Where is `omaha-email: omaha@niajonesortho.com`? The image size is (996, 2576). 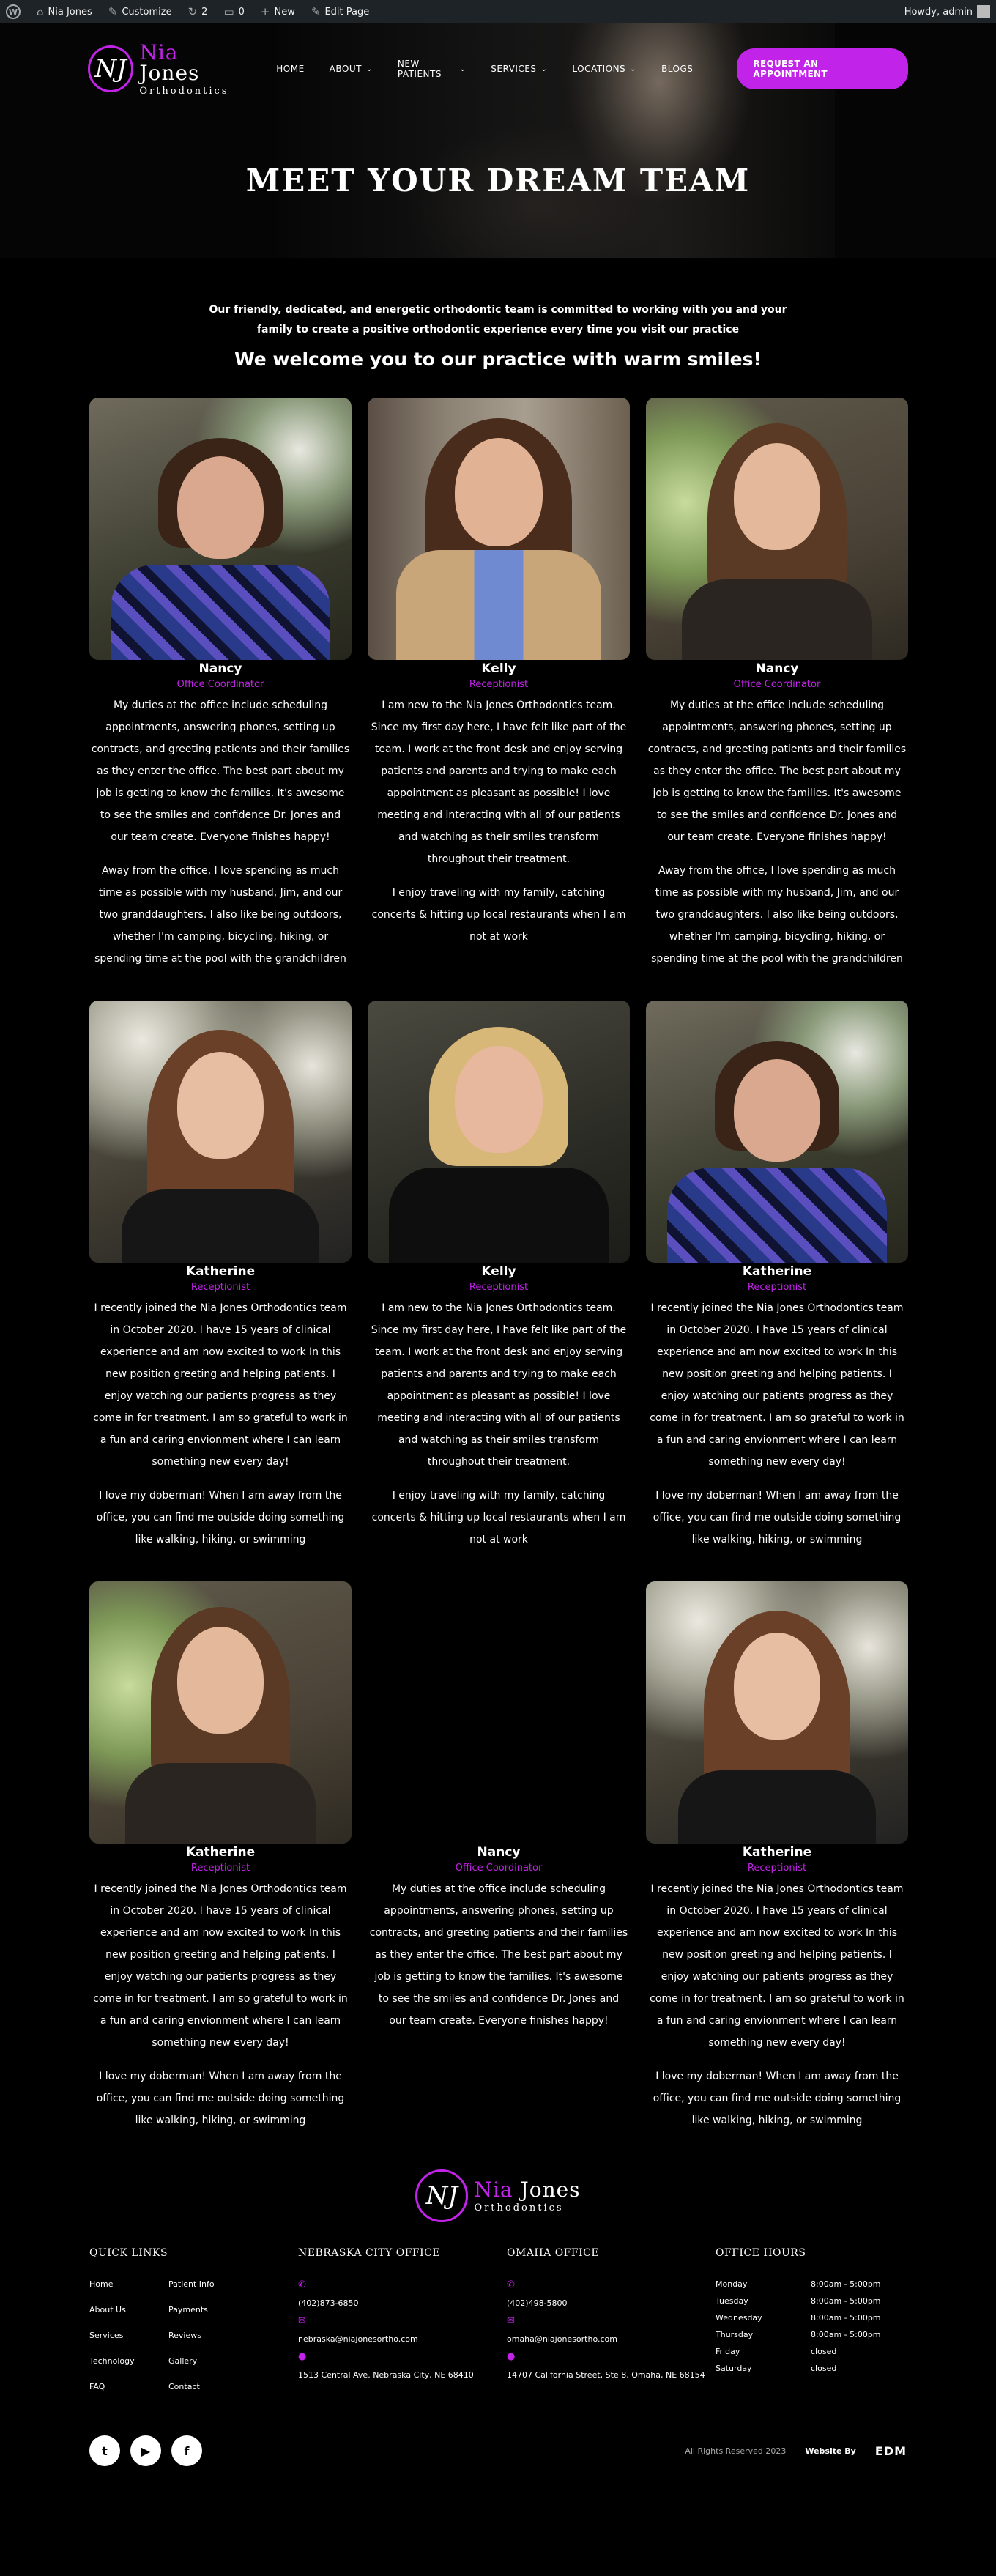 omaha-email: omaha@niajonesortho.com is located at coordinates (611, 2339).